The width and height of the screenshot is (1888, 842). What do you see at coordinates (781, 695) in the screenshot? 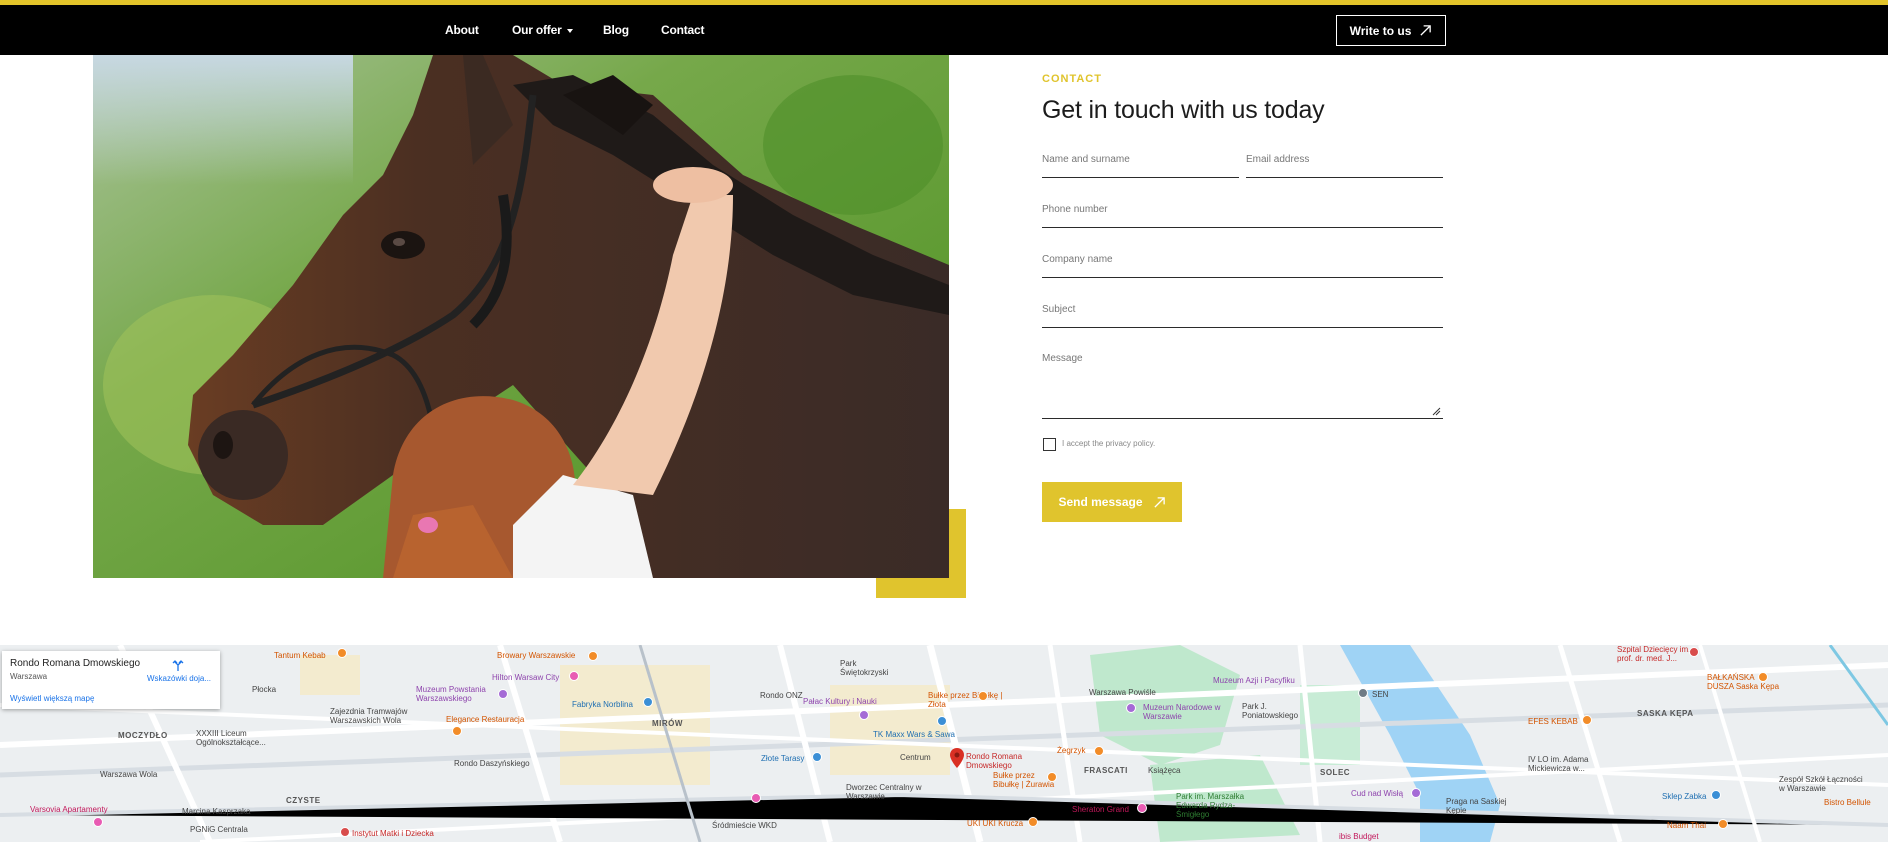
I see `map-label-rondo-onz: Rondo ONZ` at bounding box center [781, 695].